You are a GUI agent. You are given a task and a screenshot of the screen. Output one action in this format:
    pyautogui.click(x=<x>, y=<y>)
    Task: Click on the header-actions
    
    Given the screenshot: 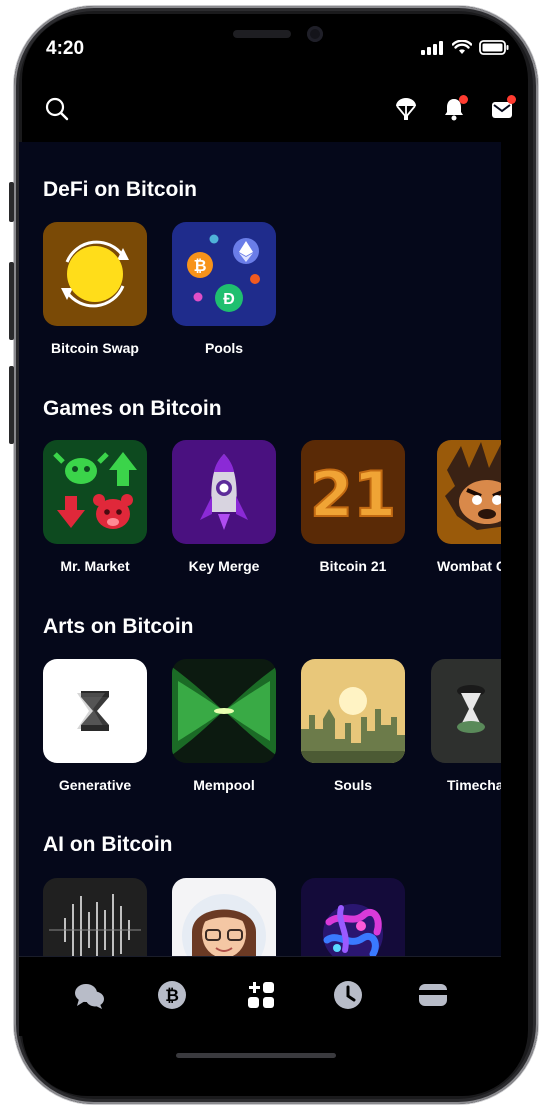 What is the action you would take?
    pyautogui.click(x=454, y=108)
    